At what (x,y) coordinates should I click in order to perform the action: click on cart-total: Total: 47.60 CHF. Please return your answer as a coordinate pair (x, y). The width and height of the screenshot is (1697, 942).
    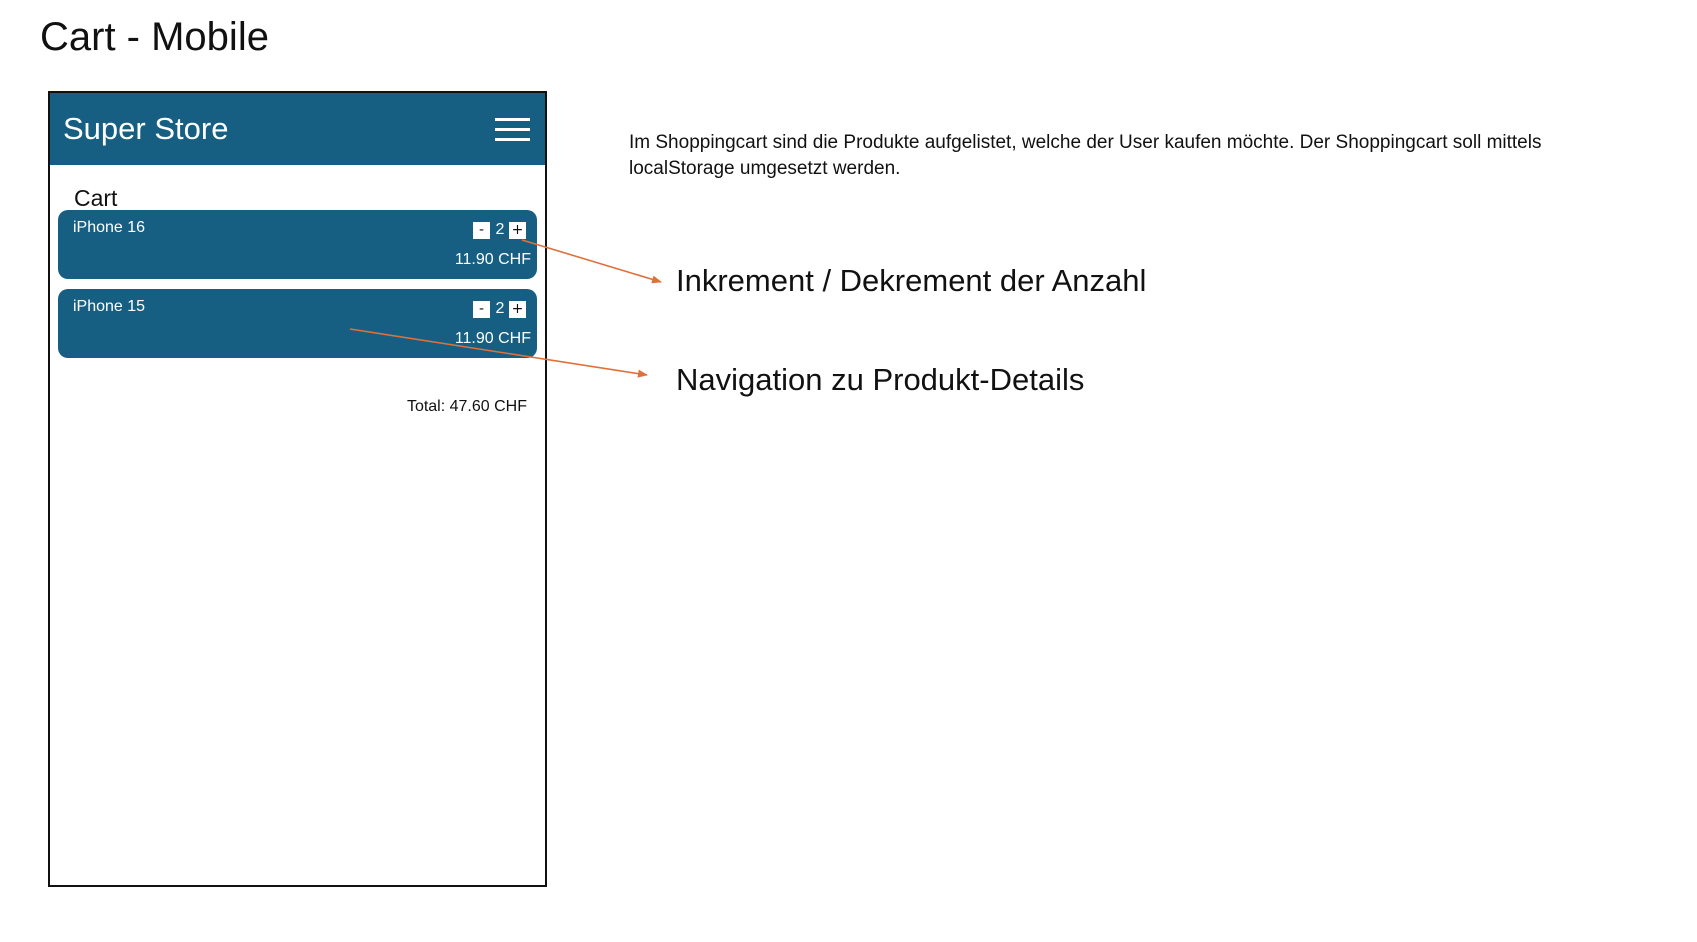
    Looking at the image, I should click on (466, 406).